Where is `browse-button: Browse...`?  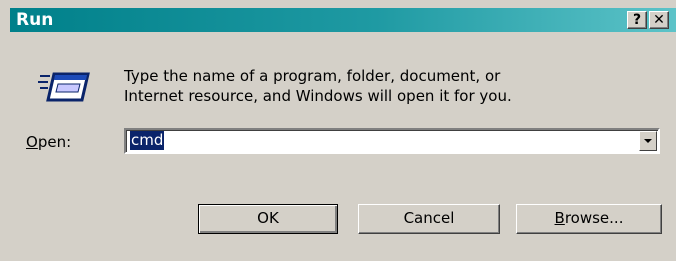
browse-button: Browse... is located at coordinates (589, 219).